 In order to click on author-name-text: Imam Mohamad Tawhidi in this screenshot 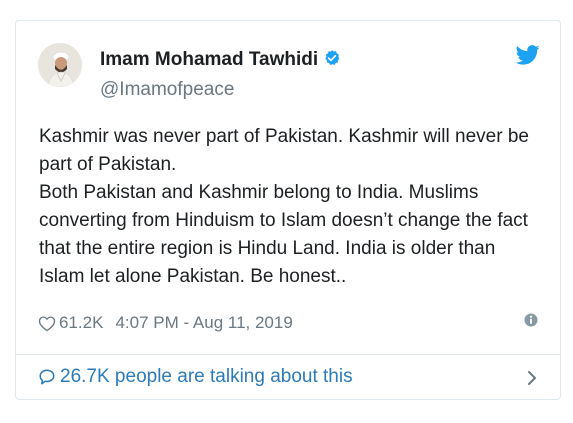, I will do `click(209, 59)`.